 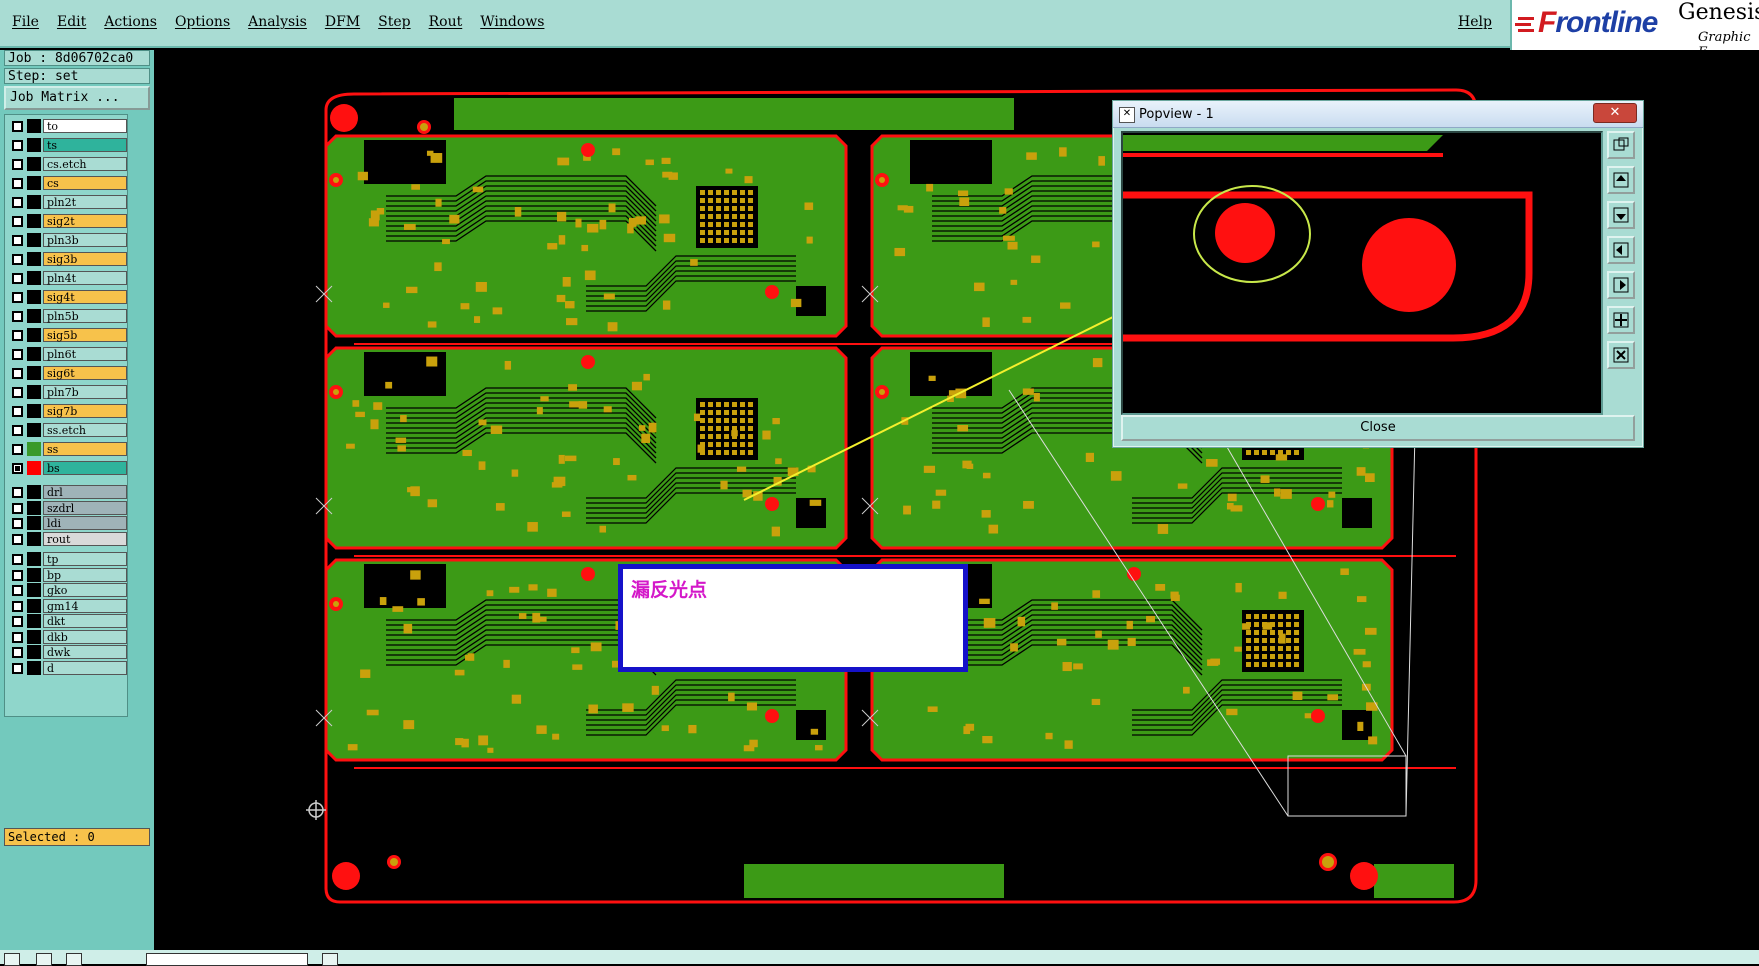 I want to click on layer-name: dkb, so click(x=85, y=636).